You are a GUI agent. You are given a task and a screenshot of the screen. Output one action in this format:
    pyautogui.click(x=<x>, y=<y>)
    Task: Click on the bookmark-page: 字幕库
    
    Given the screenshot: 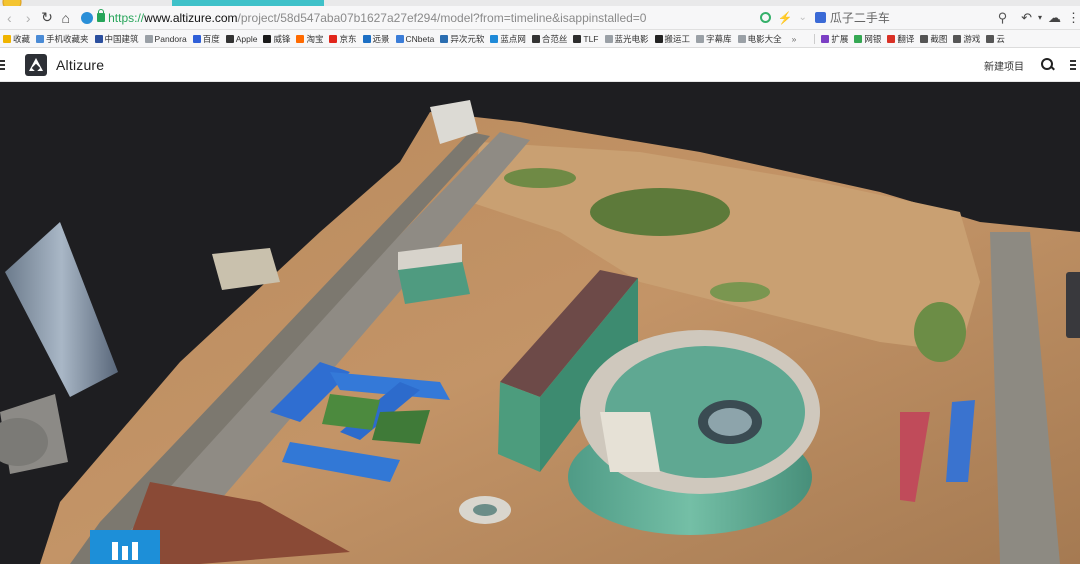 What is the action you would take?
    pyautogui.click(x=714, y=39)
    